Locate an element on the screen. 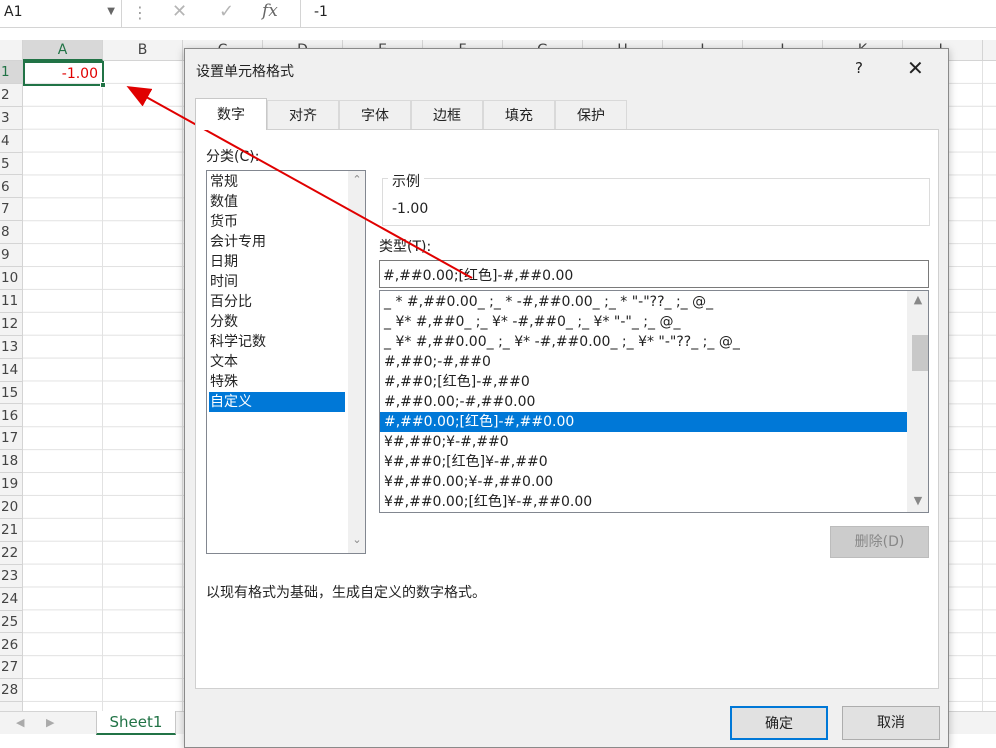  type-label: 类型(T): is located at coordinates (405, 247).